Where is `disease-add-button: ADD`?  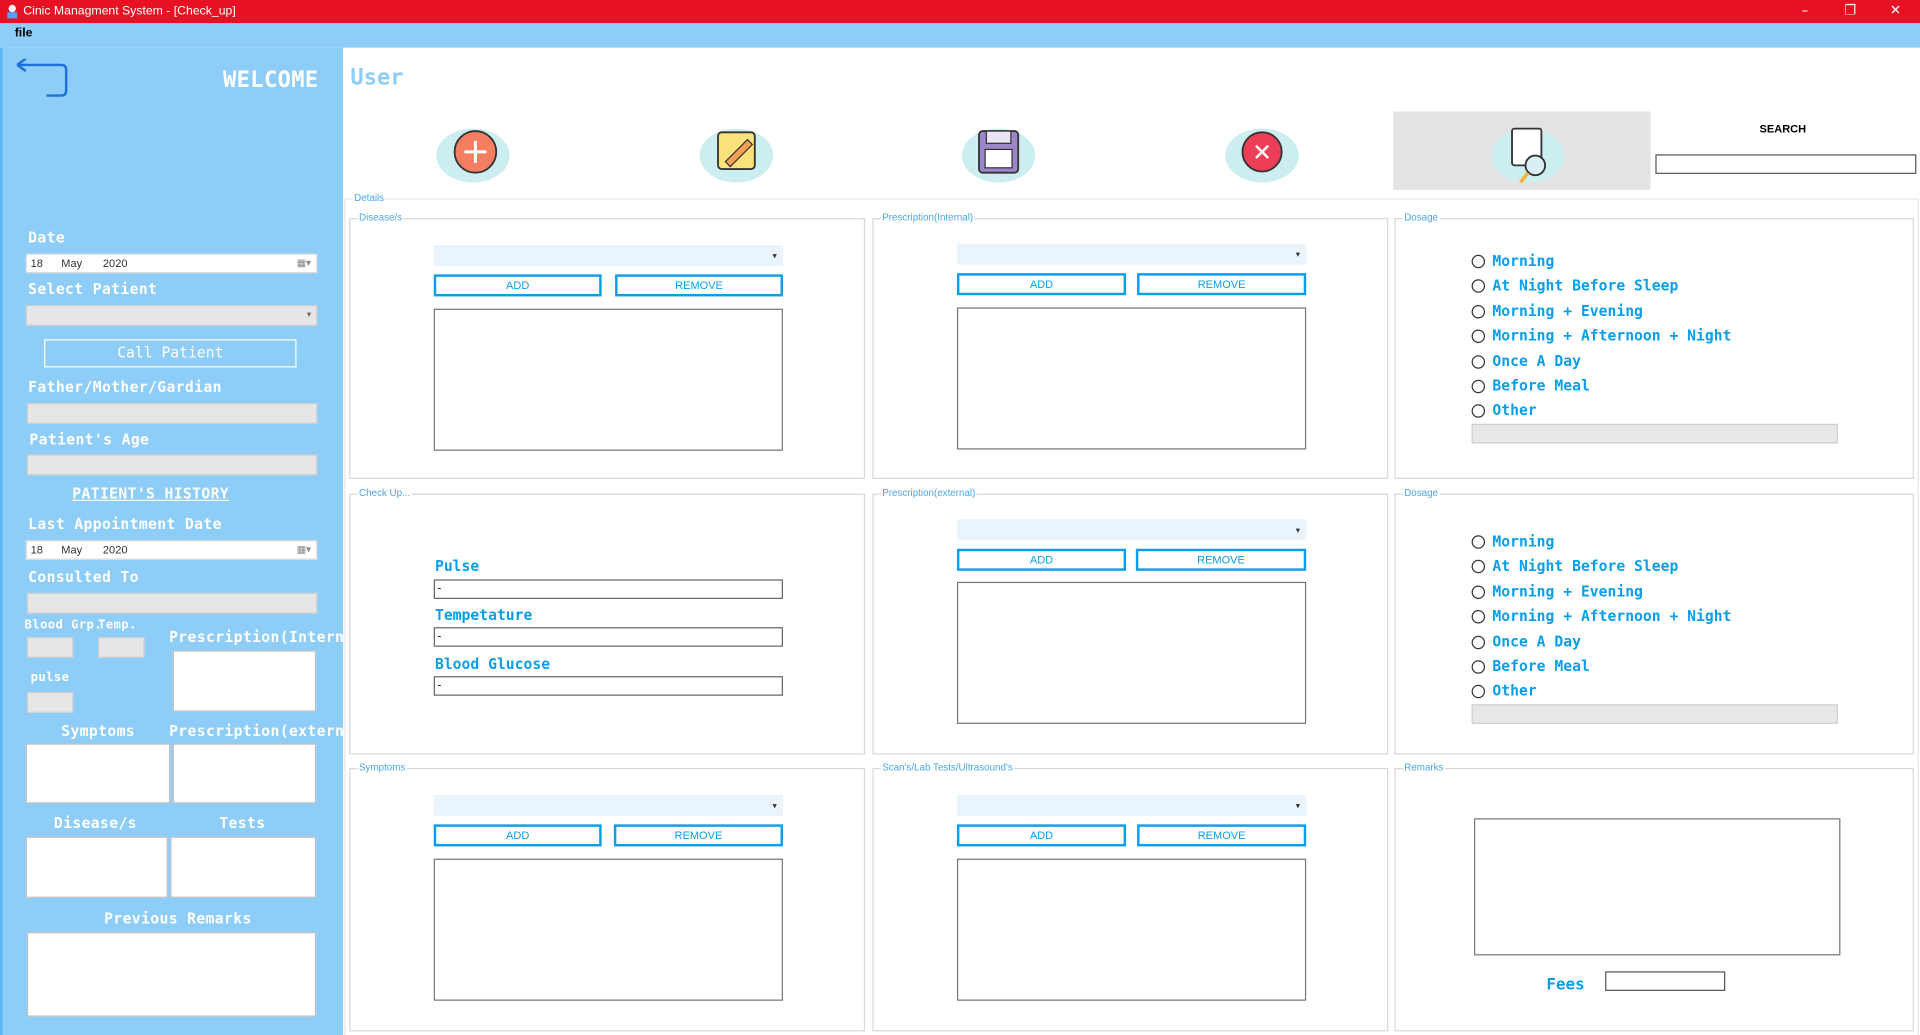
disease-add-button: ADD is located at coordinates (517, 285).